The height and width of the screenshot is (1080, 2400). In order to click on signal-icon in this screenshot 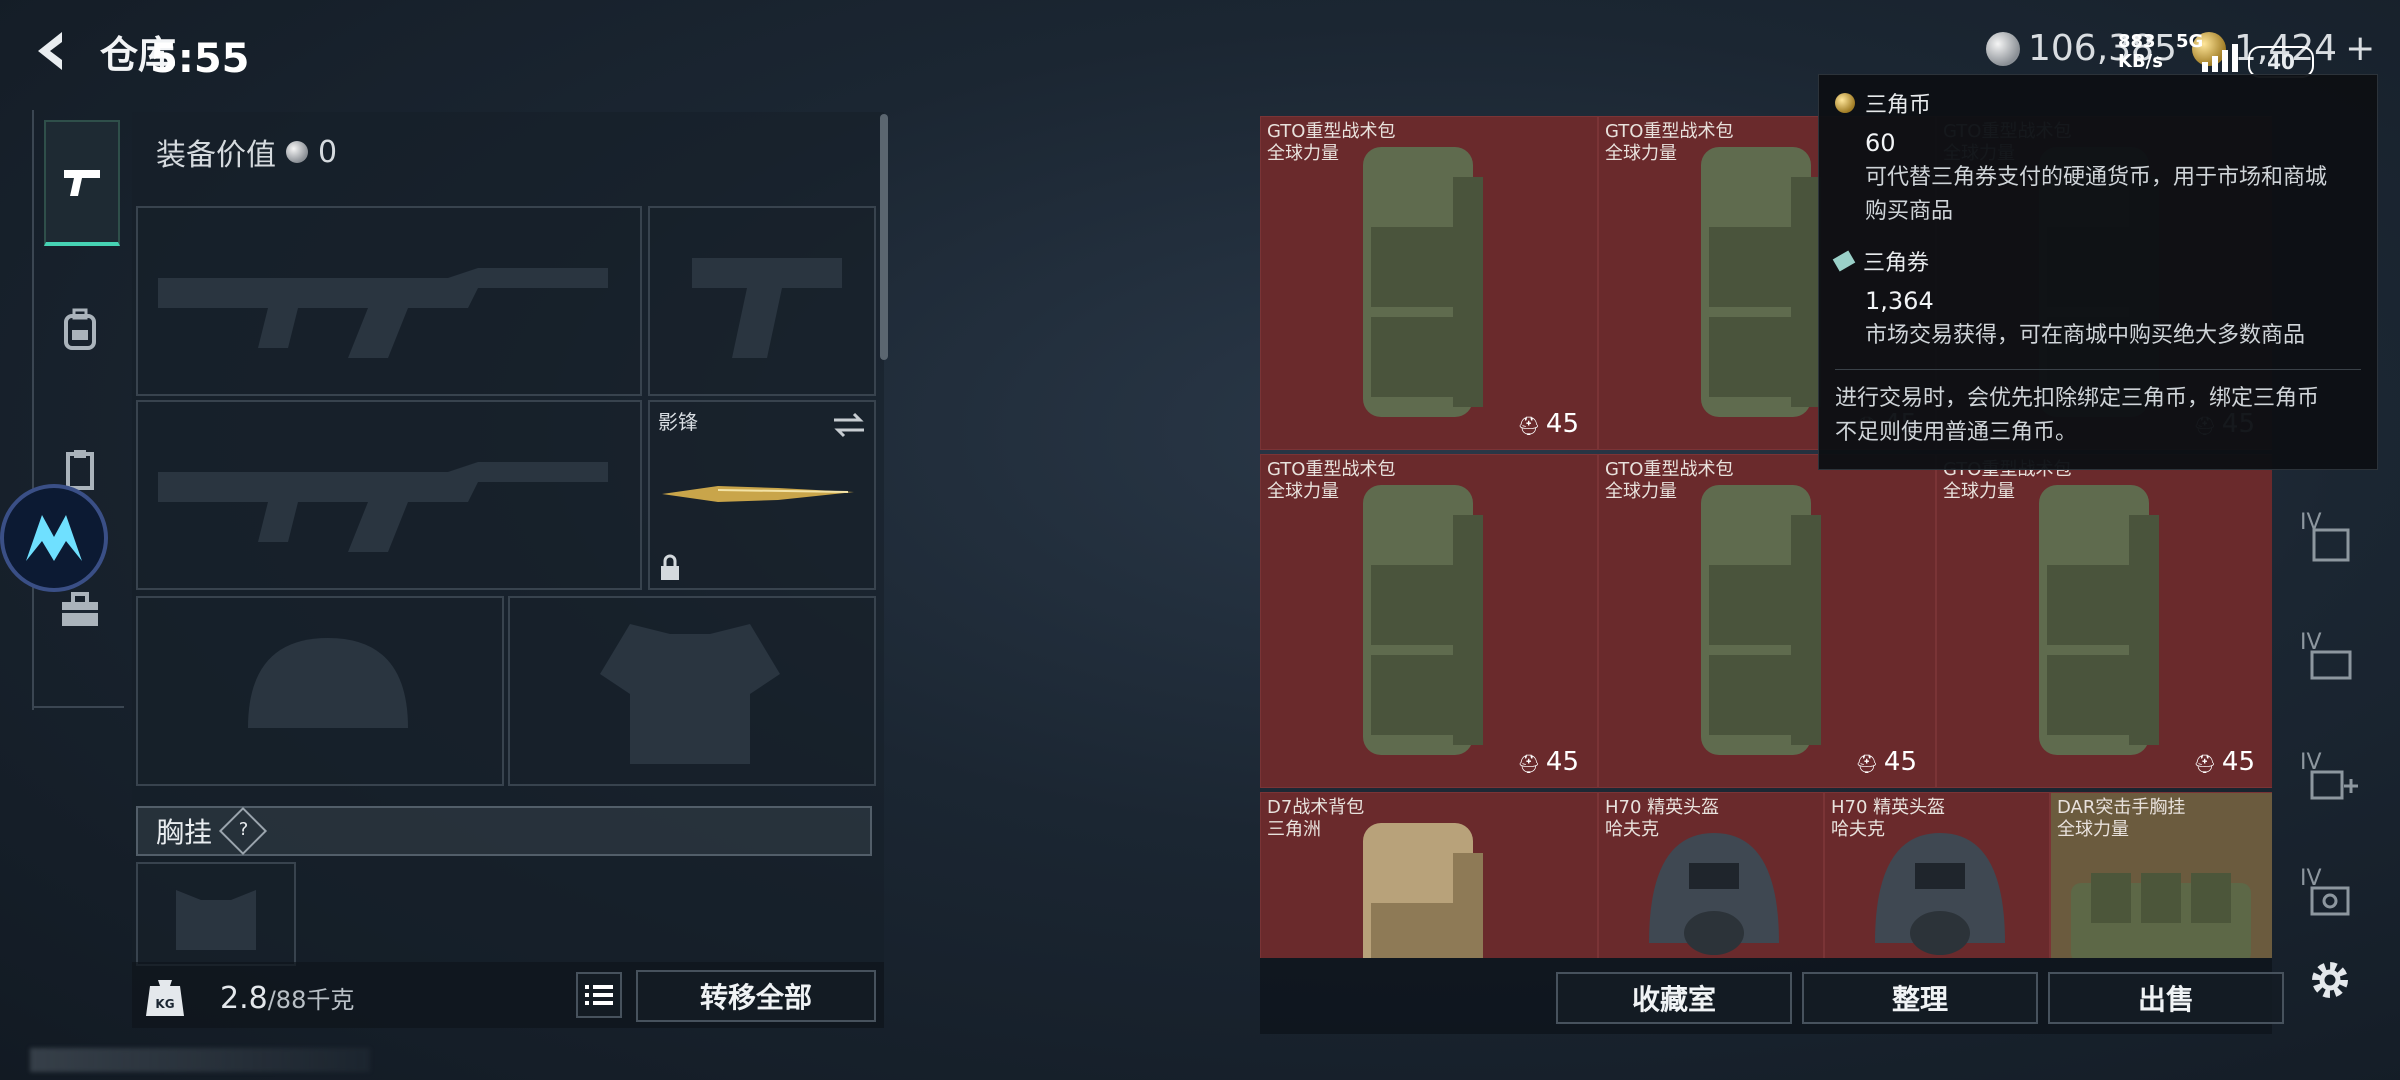, I will do `click(2220, 58)`.